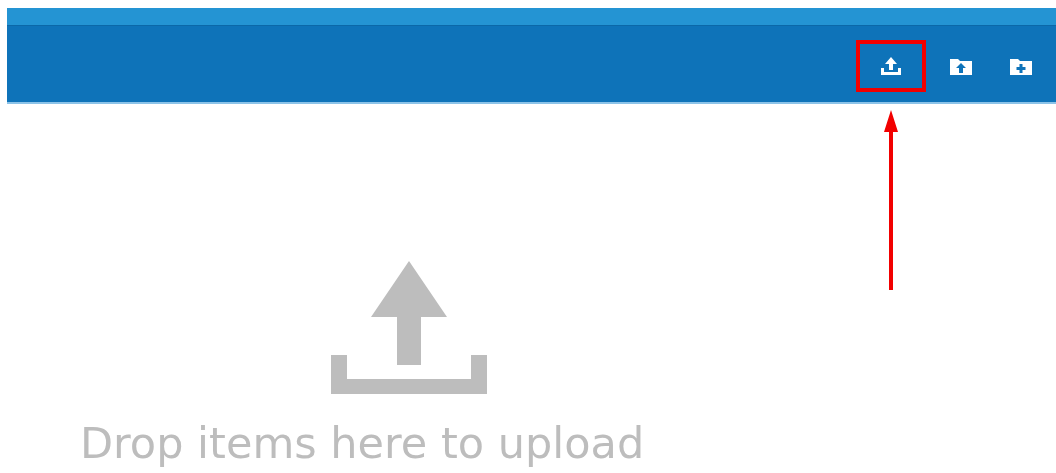  Describe the element at coordinates (362, 443) in the screenshot. I see `drop-message: Drop items here to upload` at that location.